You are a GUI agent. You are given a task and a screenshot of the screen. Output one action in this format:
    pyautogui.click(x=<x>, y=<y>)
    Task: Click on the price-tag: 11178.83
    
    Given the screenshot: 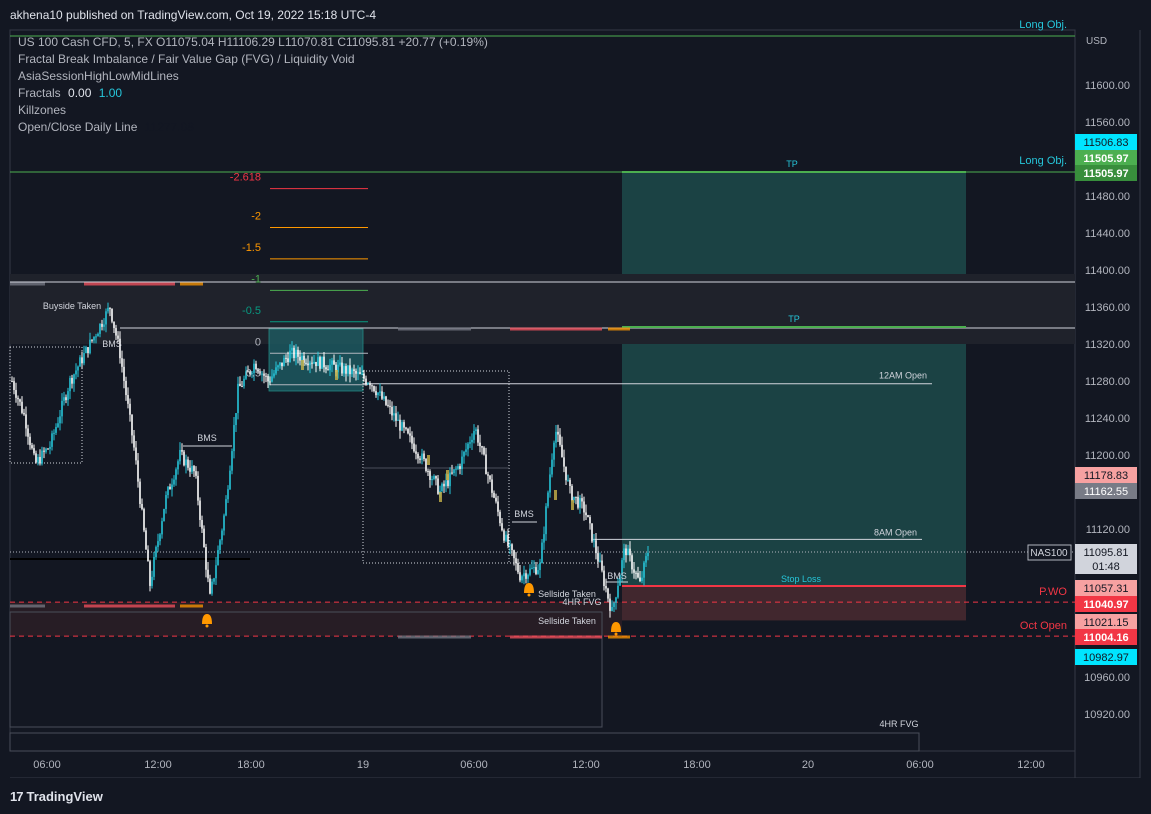 What is the action you would take?
    pyautogui.click(x=1106, y=475)
    